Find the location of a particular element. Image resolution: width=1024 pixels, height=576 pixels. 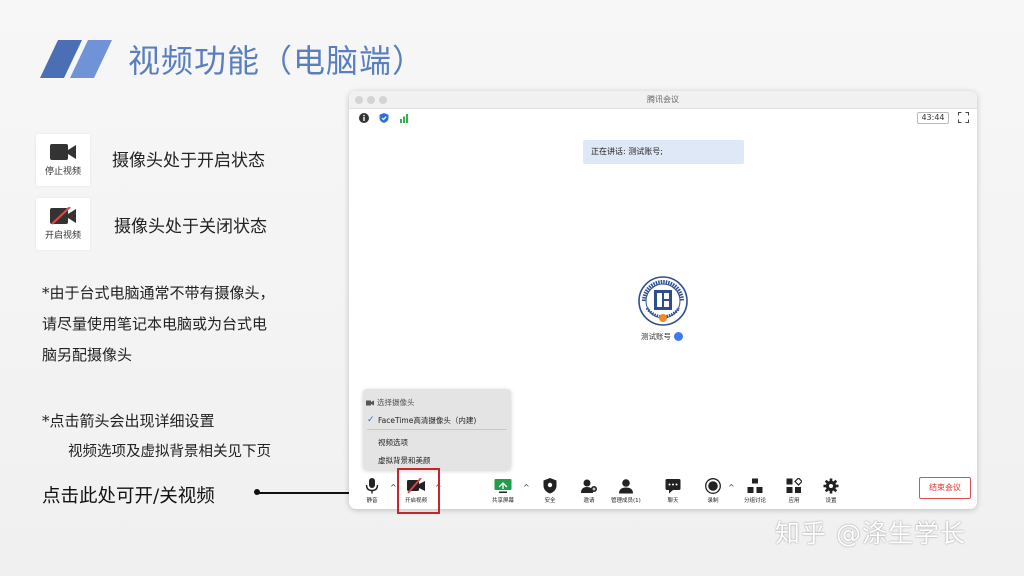

manage-members-label: 管理成员(1) is located at coordinates (626, 501).